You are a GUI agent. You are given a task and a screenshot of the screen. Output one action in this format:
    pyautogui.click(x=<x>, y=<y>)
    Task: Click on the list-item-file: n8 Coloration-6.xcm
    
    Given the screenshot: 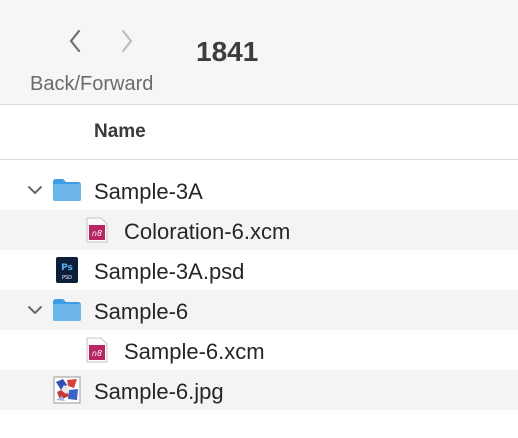 What is the action you would take?
    pyautogui.click(x=259, y=230)
    